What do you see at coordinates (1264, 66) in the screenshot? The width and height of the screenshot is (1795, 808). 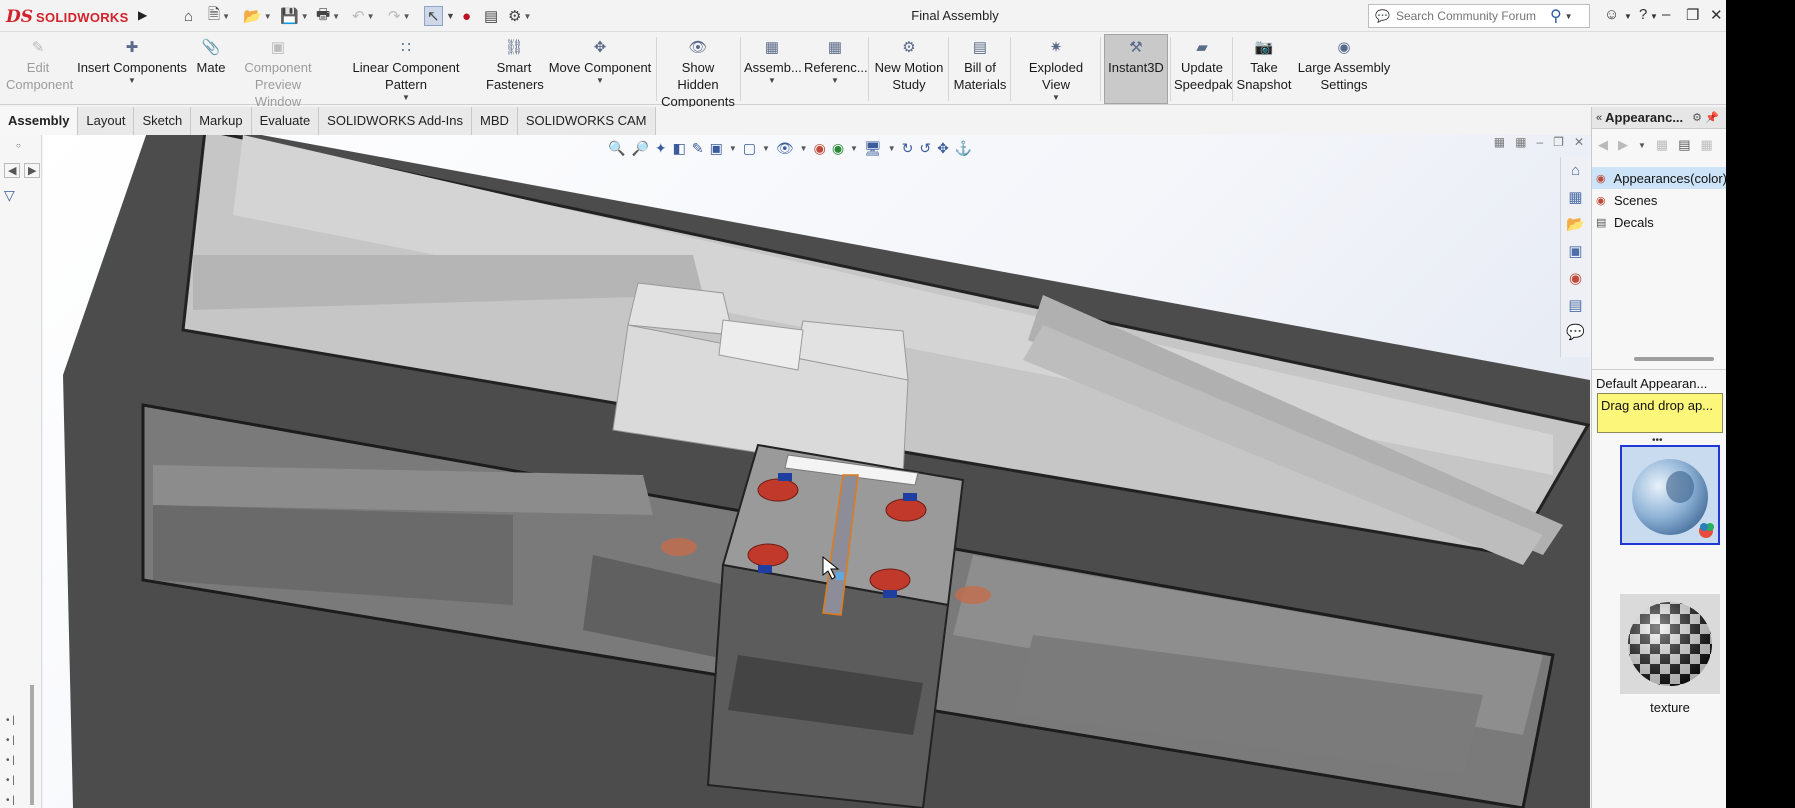 I see `take-snapshot-button: 📷 Take Snapshot` at bounding box center [1264, 66].